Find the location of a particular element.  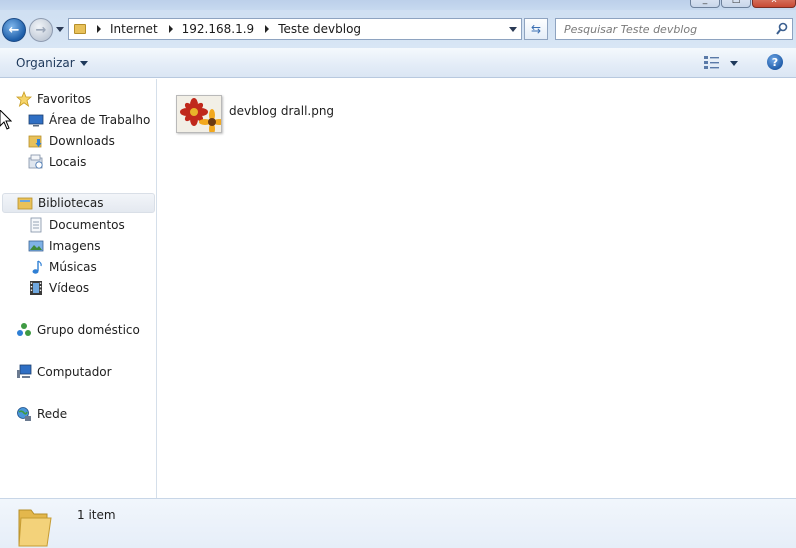

search-box is located at coordinates (674, 29).